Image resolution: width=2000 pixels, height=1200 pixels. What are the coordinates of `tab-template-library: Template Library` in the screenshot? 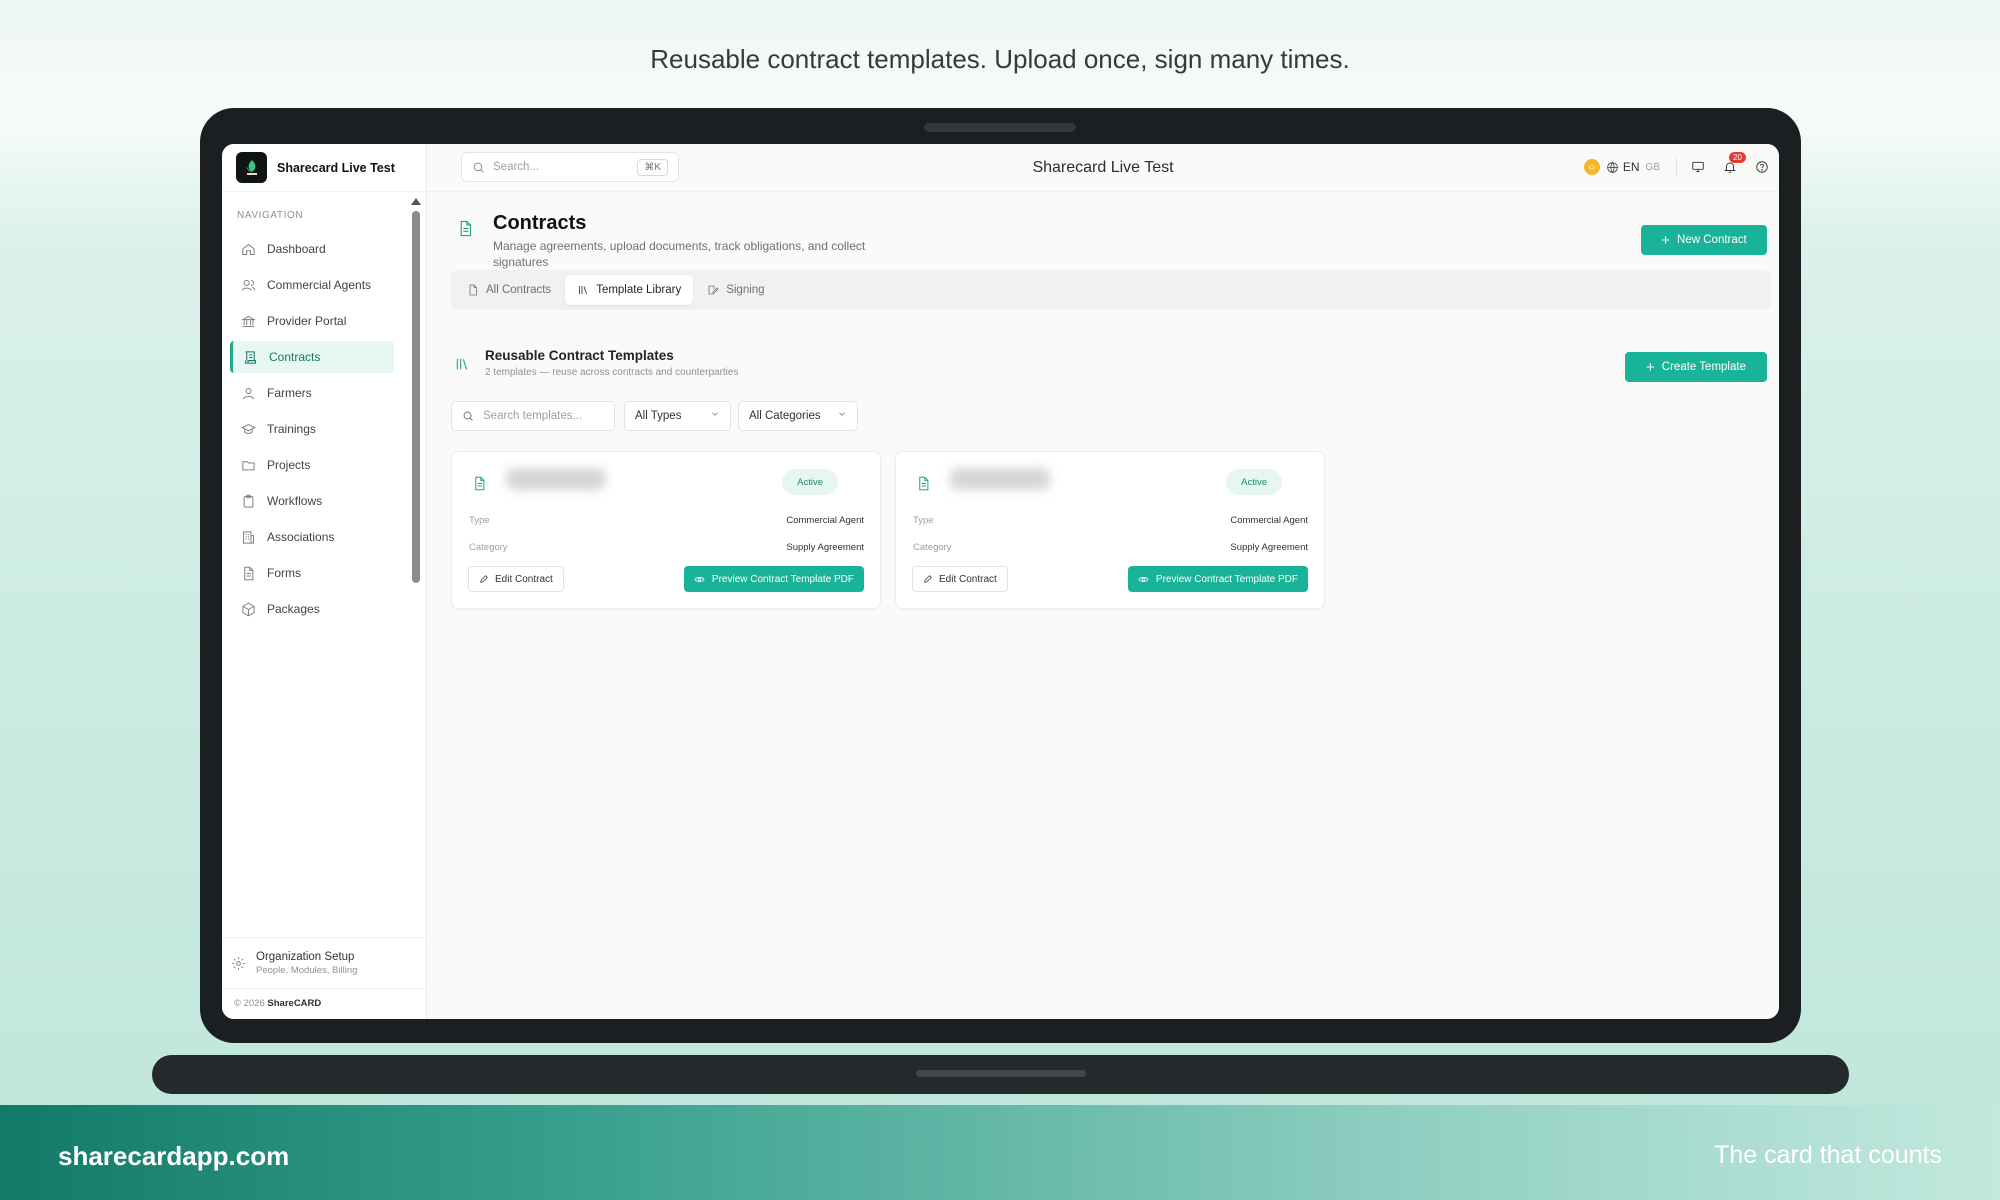 It's located at (629, 290).